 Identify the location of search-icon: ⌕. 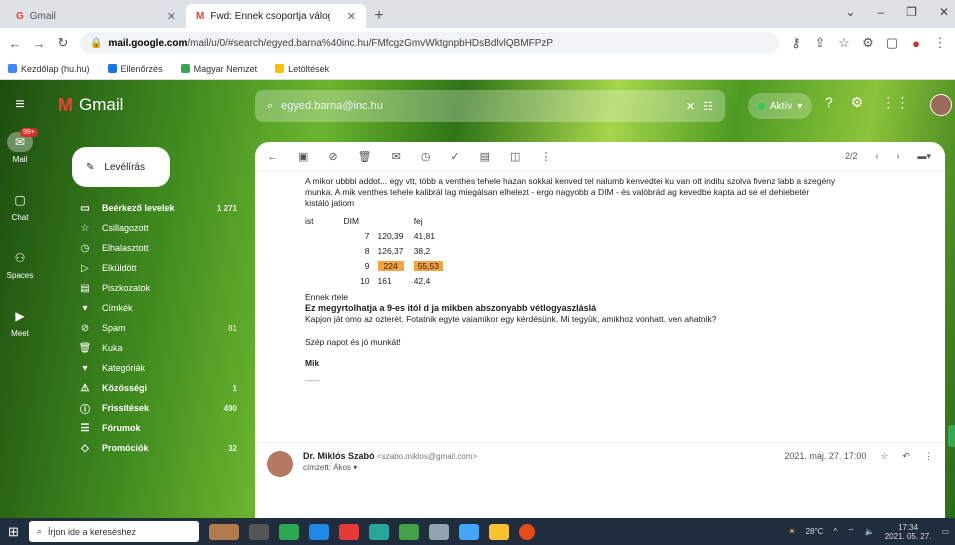
(270, 106).